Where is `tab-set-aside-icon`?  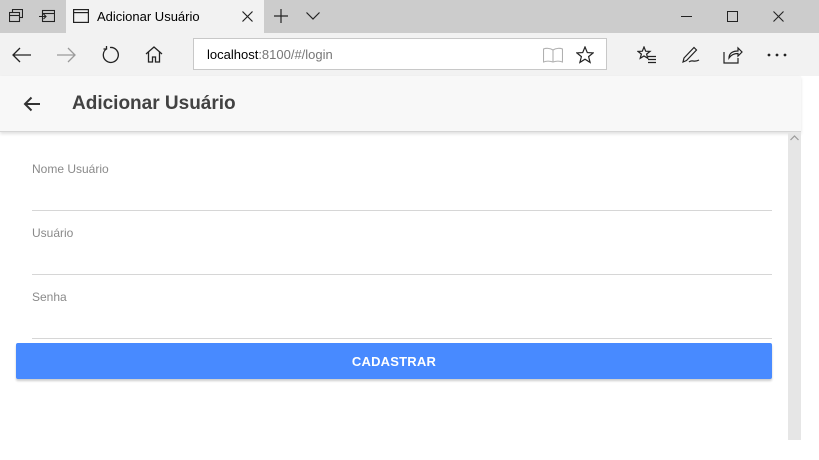
tab-set-aside-icon is located at coordinates (16, 16).